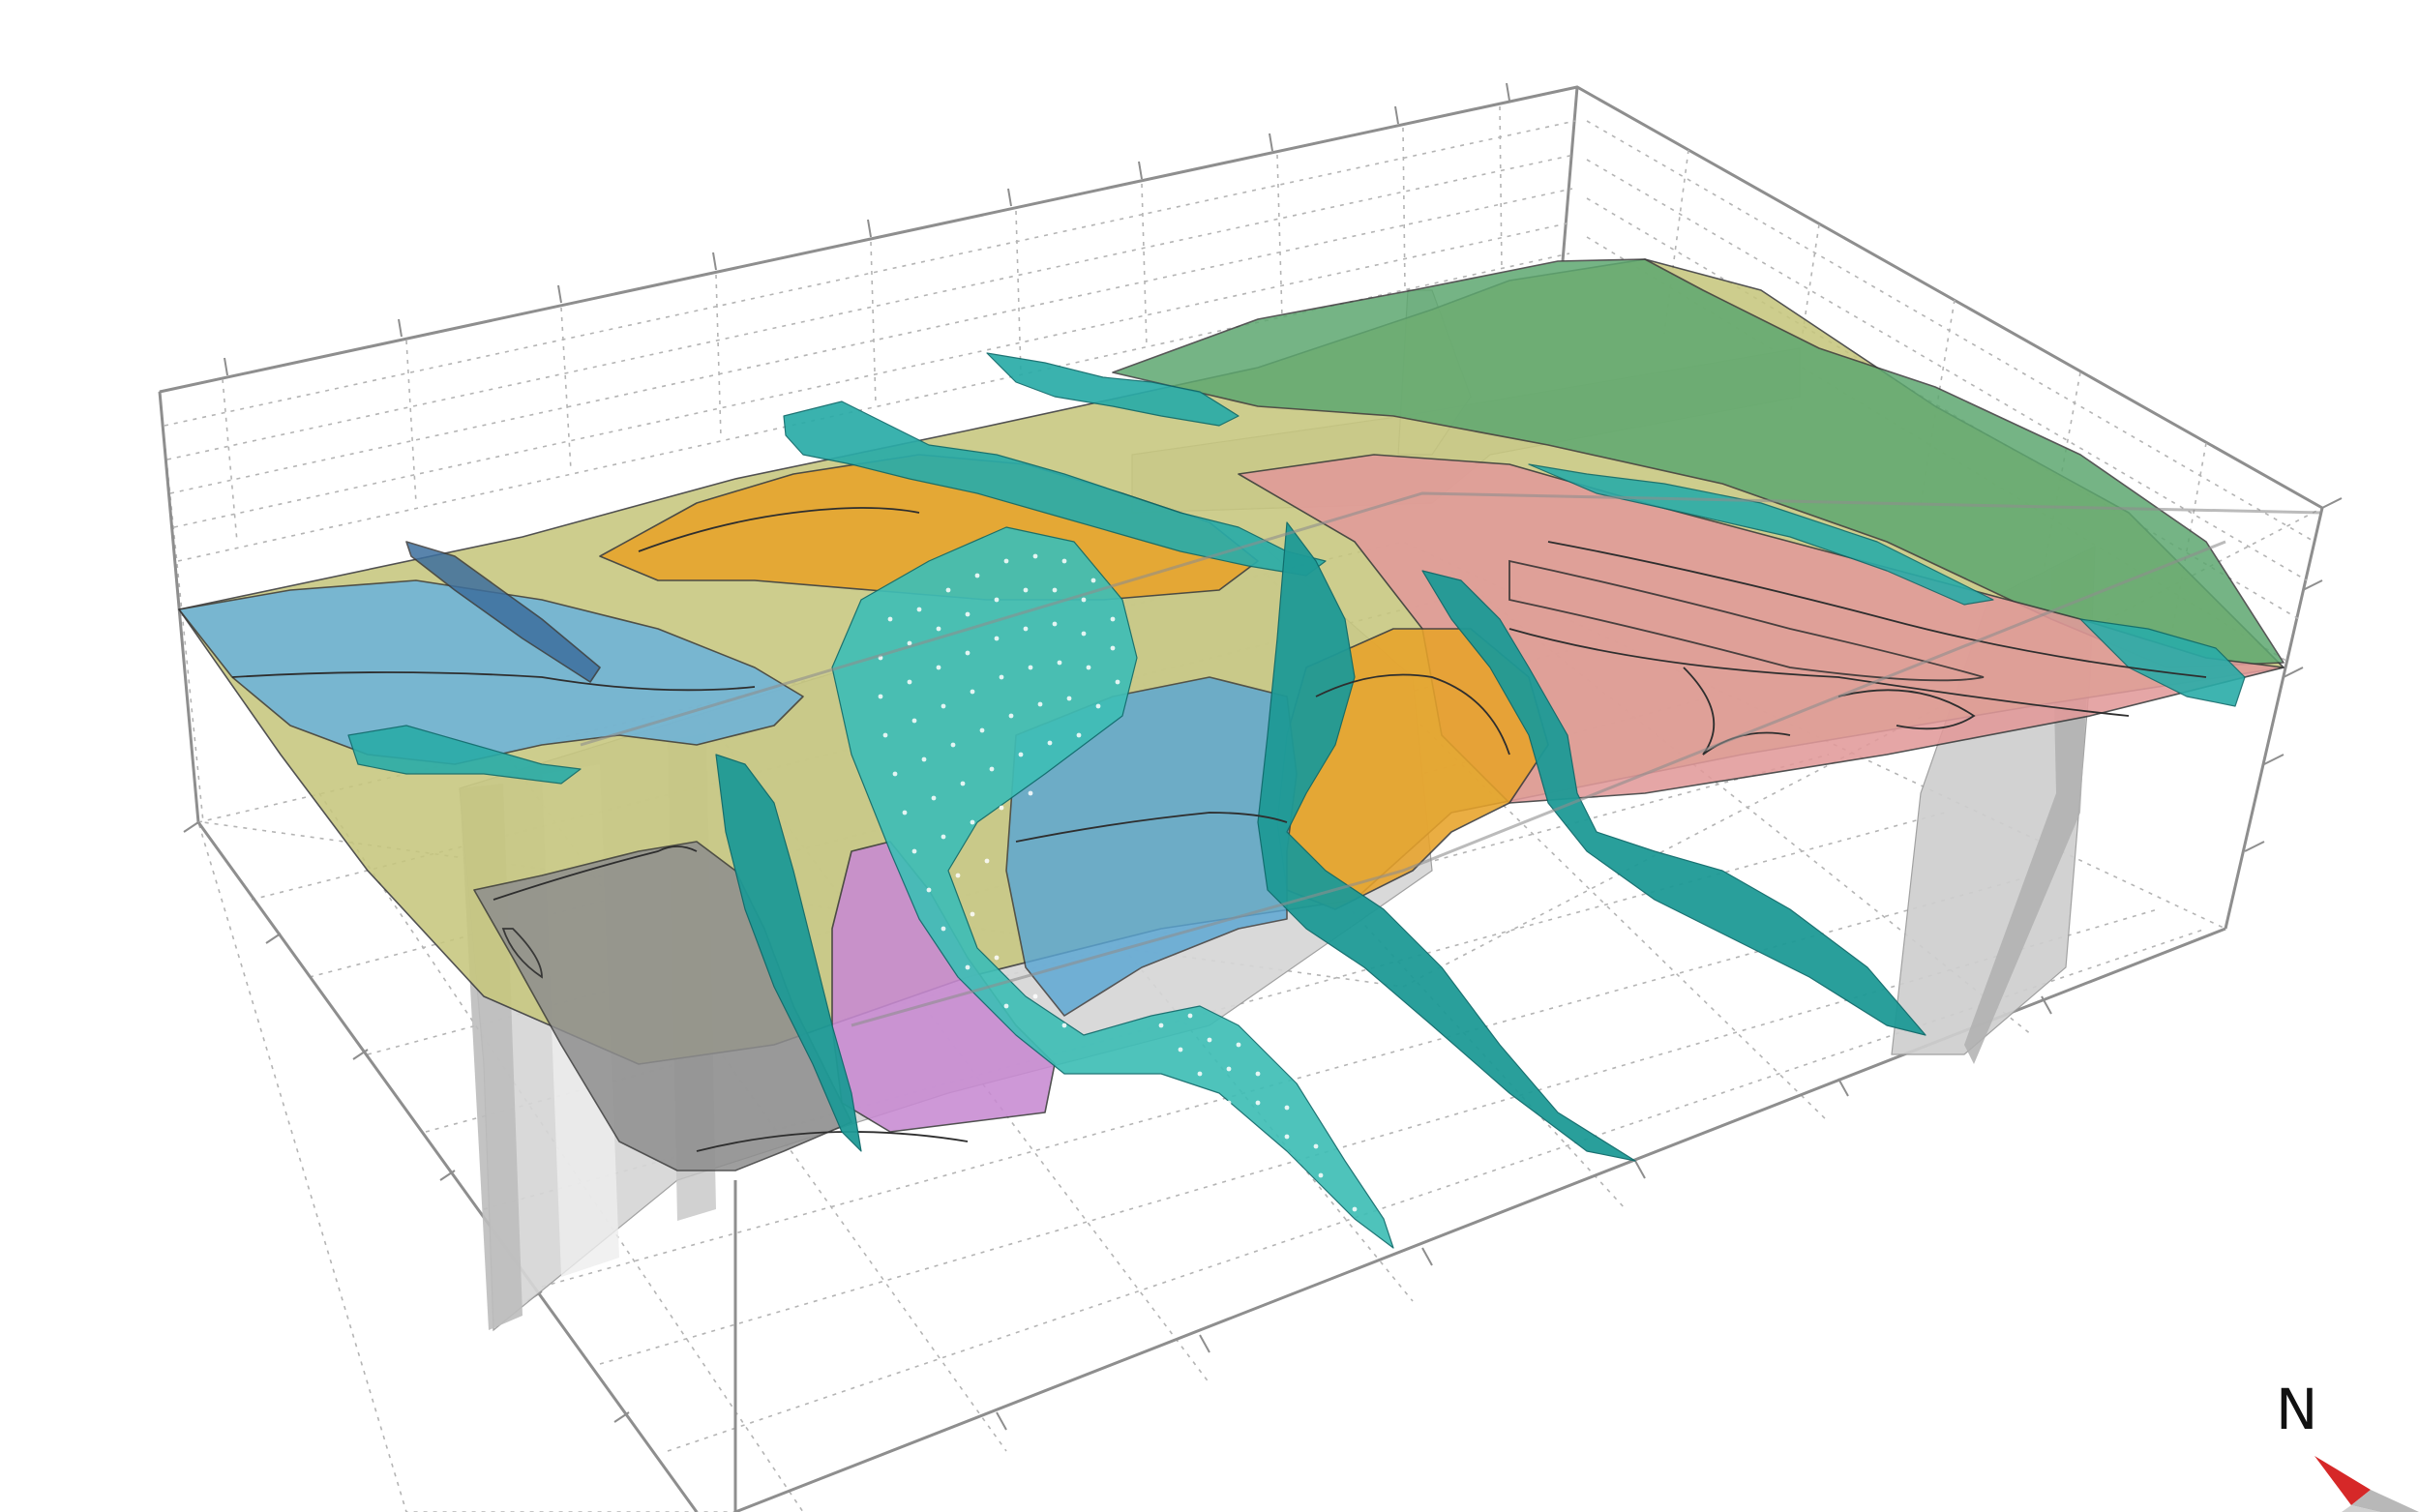 This screenshot has width=2419, height=1512. I want to click on compass-north-label: N, so click(2297, 1409).